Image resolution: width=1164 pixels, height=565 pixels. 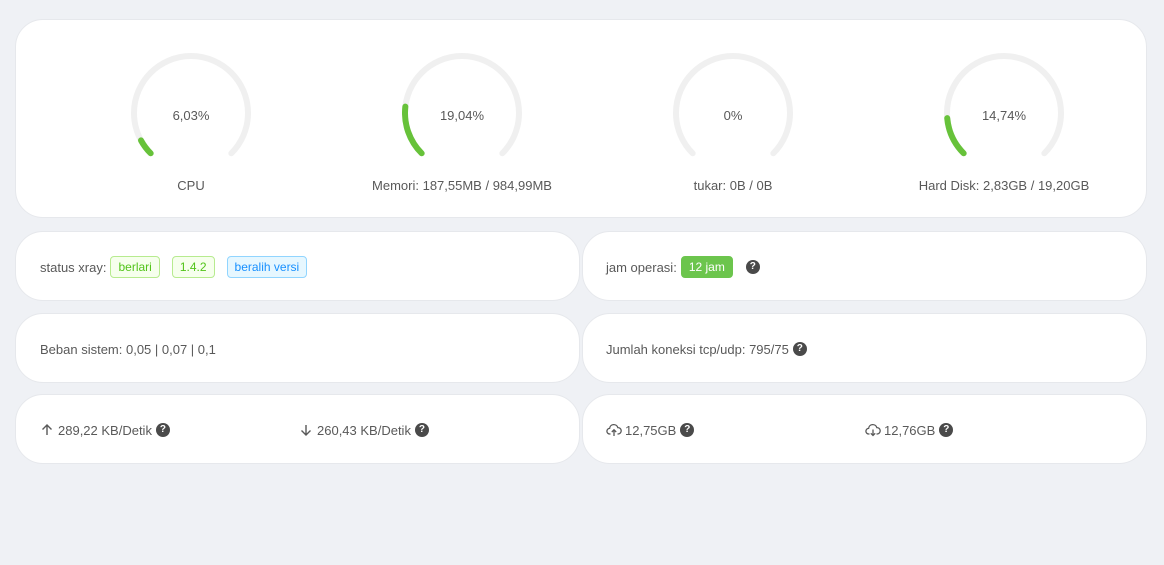 I want to click on traffic-card: 12,75GB ? 12,76GB ?, so click(x=864, y=429).